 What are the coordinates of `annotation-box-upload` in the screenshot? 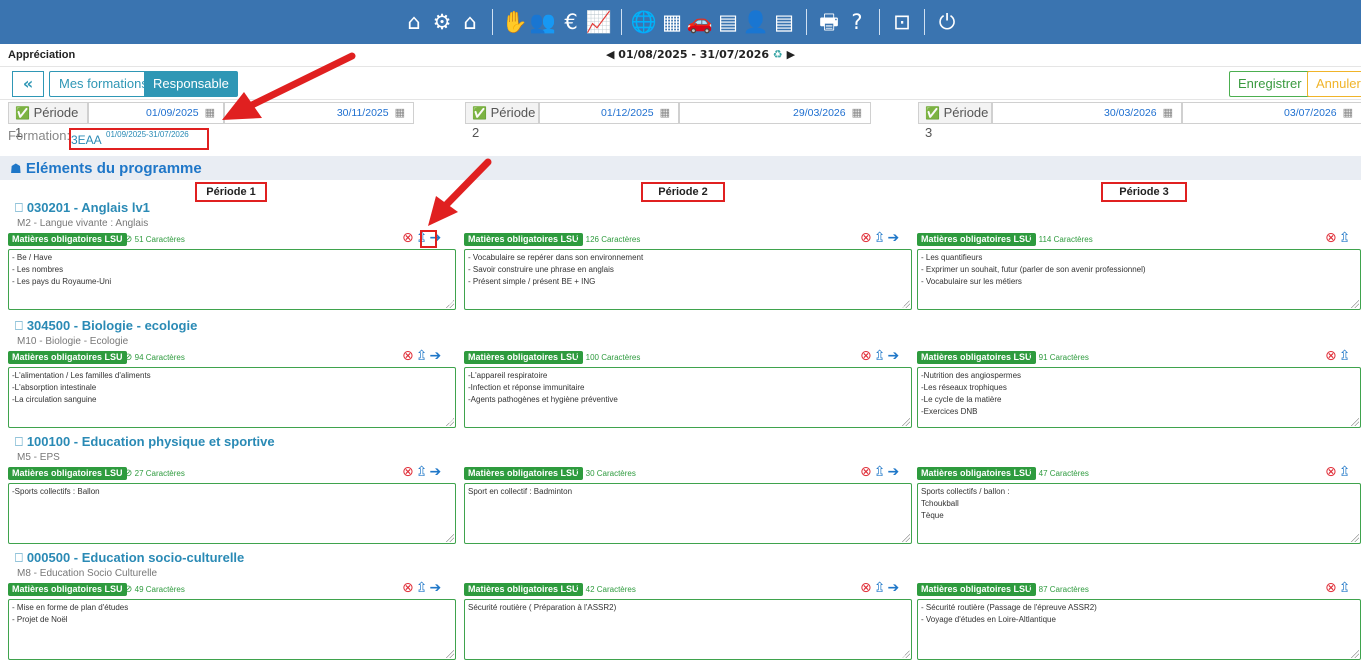 It's located at (428, 239).